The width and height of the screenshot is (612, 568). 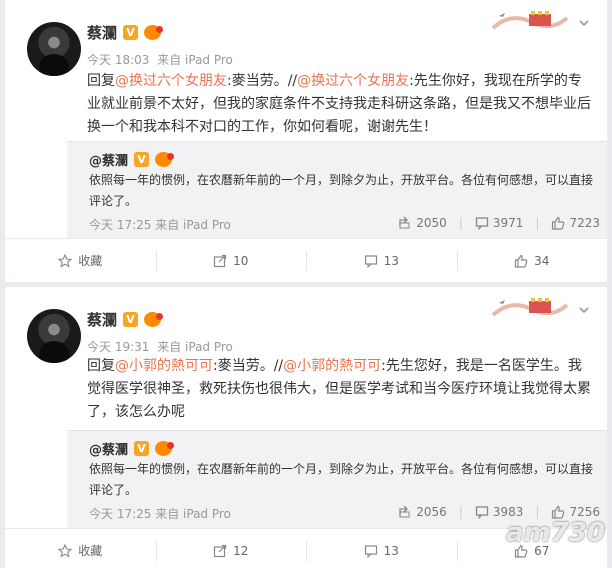 I want to click on like-count: 7223, so click(x=575, y=223).